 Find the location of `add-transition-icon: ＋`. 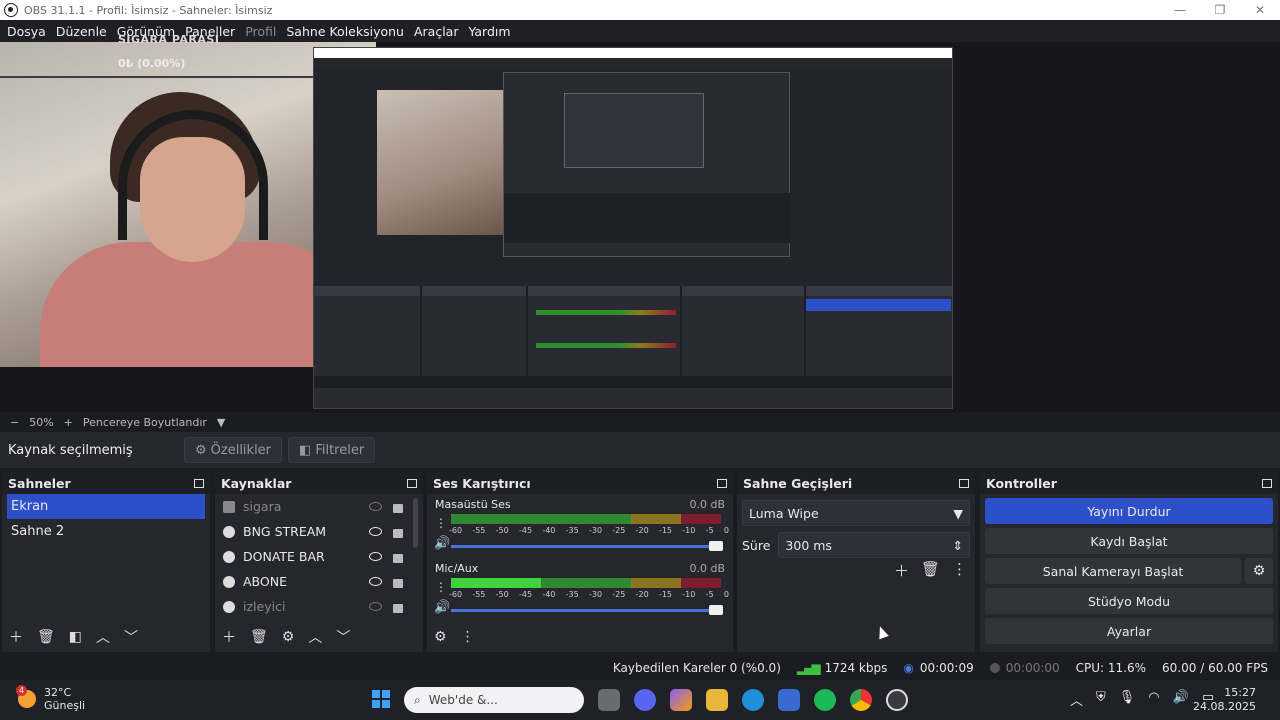

add-transition-icon: ＋ is located at coordinates (901, 570).